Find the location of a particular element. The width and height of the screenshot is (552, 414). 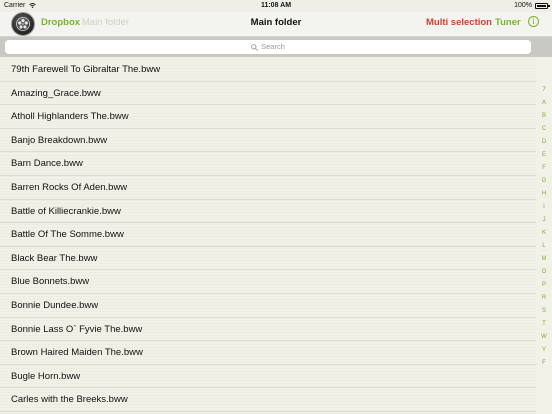

file-row: Brown Haired Maiden The.bww is located at coordinates (268, 353).